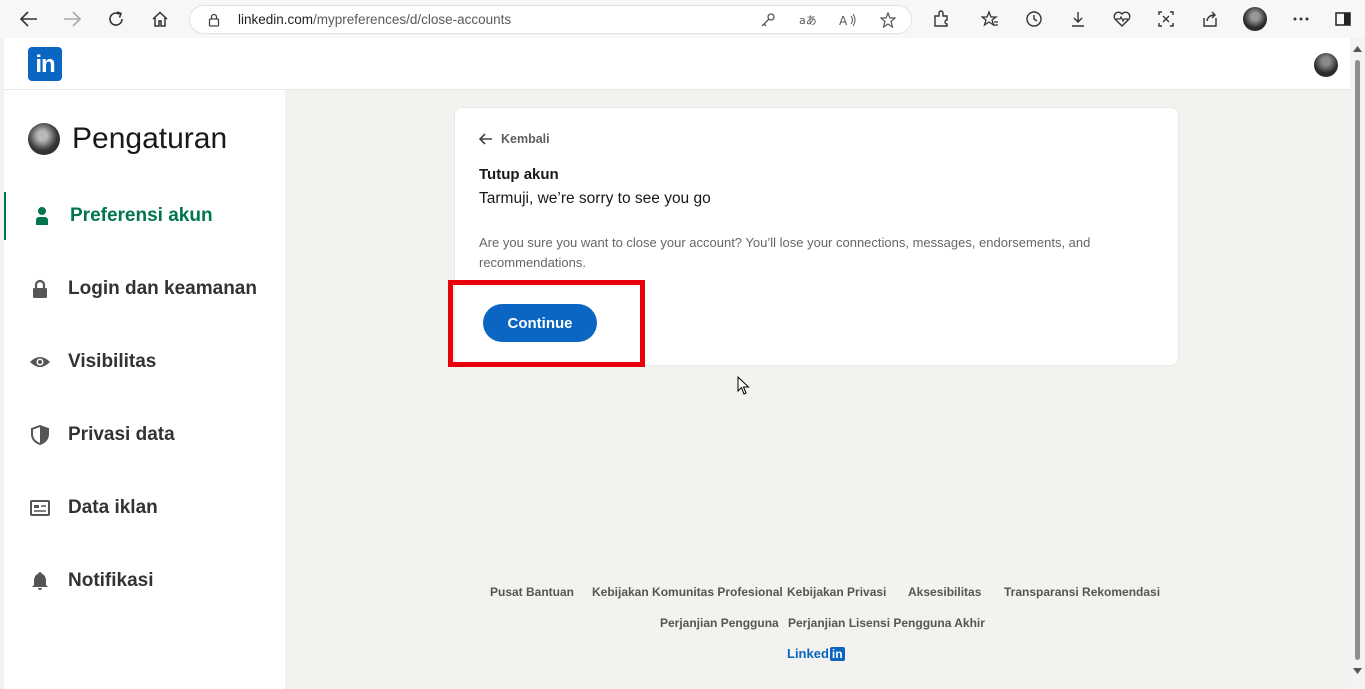 This screenshot has width=1365, height=689. What do you see at coordinates (113, 507) in the screenshot?
I see `sidebar-item-label: Data iklan` at bounding box center [113, 507].